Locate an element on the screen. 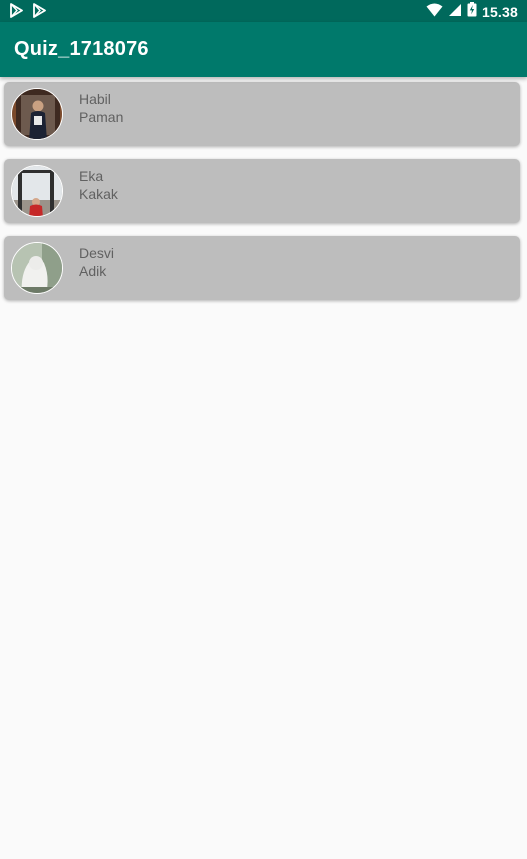  notification-icons is located at coordinates (28, 13).